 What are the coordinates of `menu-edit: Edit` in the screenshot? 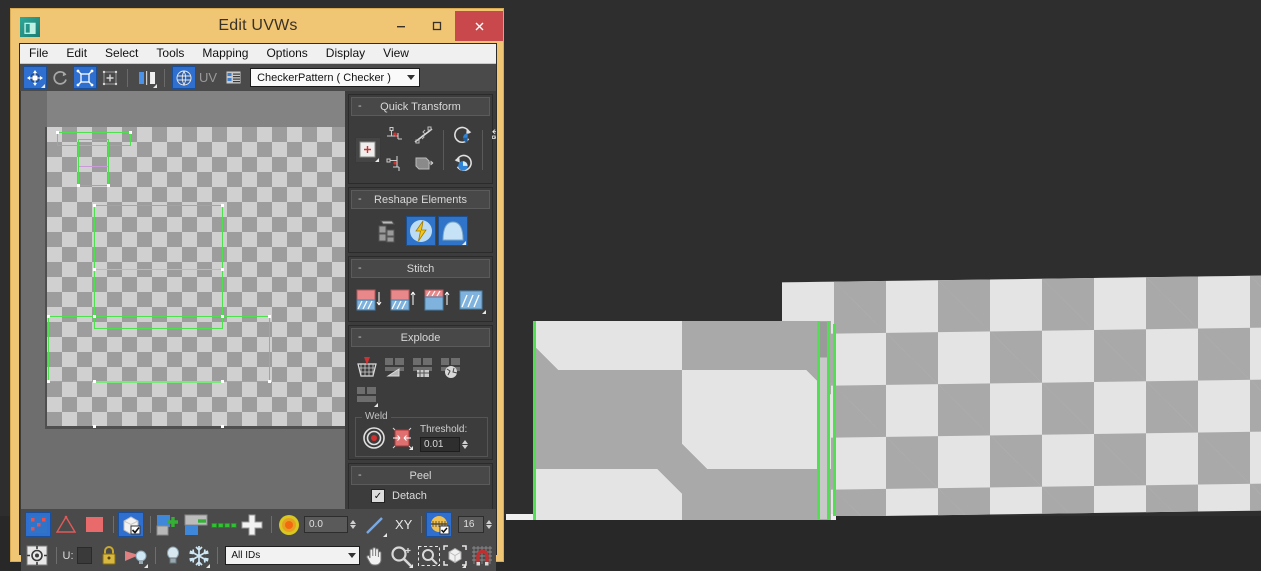 It's located at (76, 53).